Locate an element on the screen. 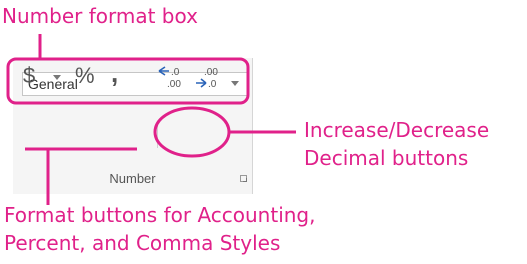  decimal-buttons-highlight-ellipse is located at coordinates (192, 132).